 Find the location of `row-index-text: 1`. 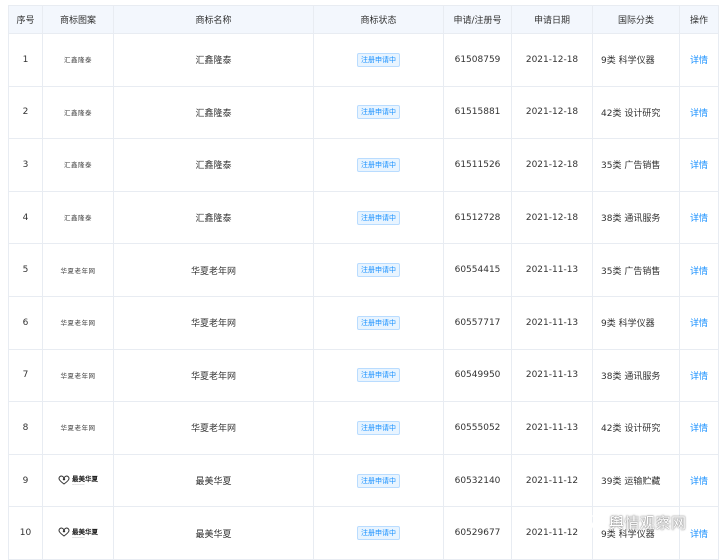

row-index-text: 1 is located at coordinates (25, 59).